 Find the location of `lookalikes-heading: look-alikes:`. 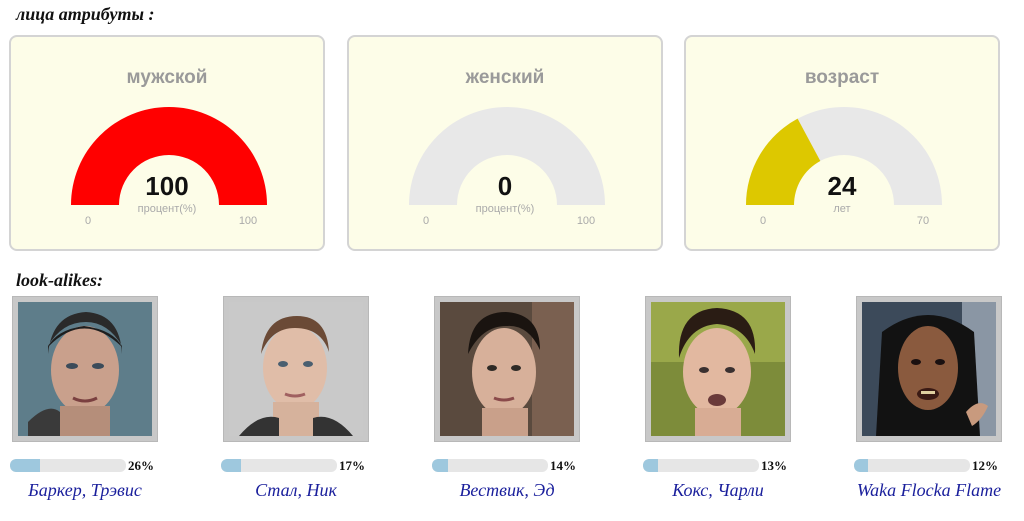

lookalikes-heading: look-alikes: is located at coordinates (59, 280).